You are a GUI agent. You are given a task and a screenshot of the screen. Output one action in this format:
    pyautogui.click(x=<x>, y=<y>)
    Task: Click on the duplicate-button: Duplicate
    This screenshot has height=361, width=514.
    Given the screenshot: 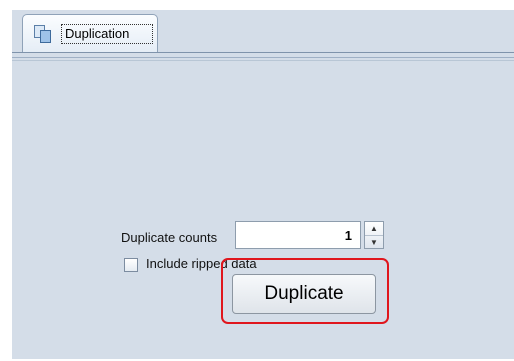 What is the action you would take?
    pyautogui.click(x=304, y=294)
    